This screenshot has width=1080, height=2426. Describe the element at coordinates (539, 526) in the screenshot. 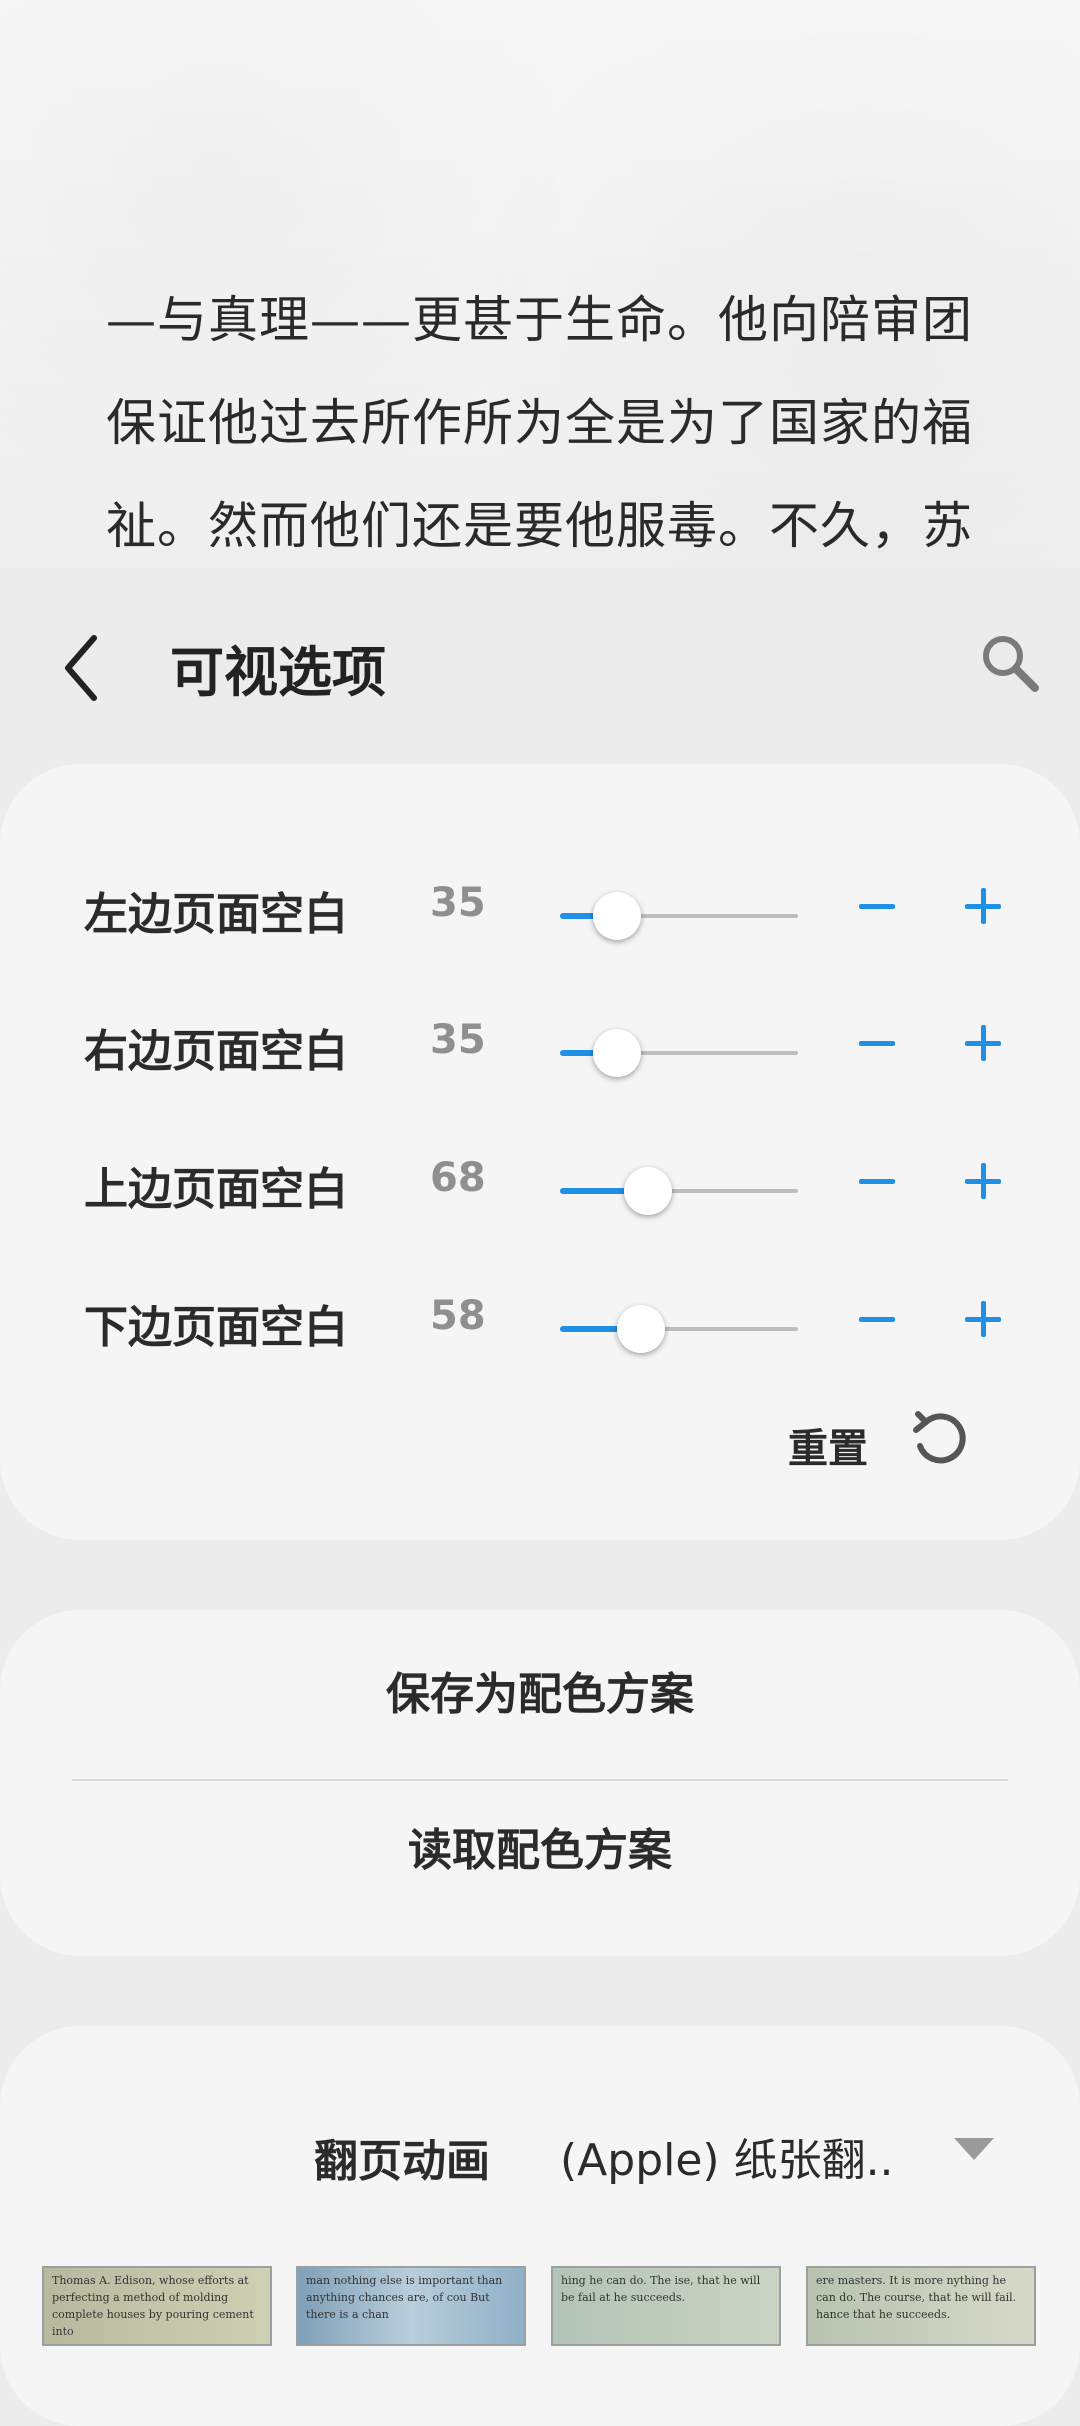

I see `reading-text-line: 祉。然而他们还是要他服毒。不久，苏` at that location.